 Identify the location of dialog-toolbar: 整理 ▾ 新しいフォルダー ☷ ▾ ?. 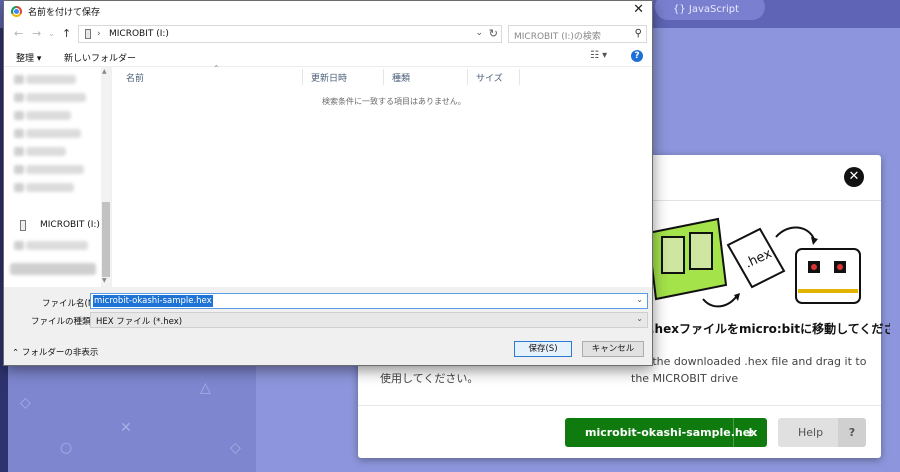
(328, 57).